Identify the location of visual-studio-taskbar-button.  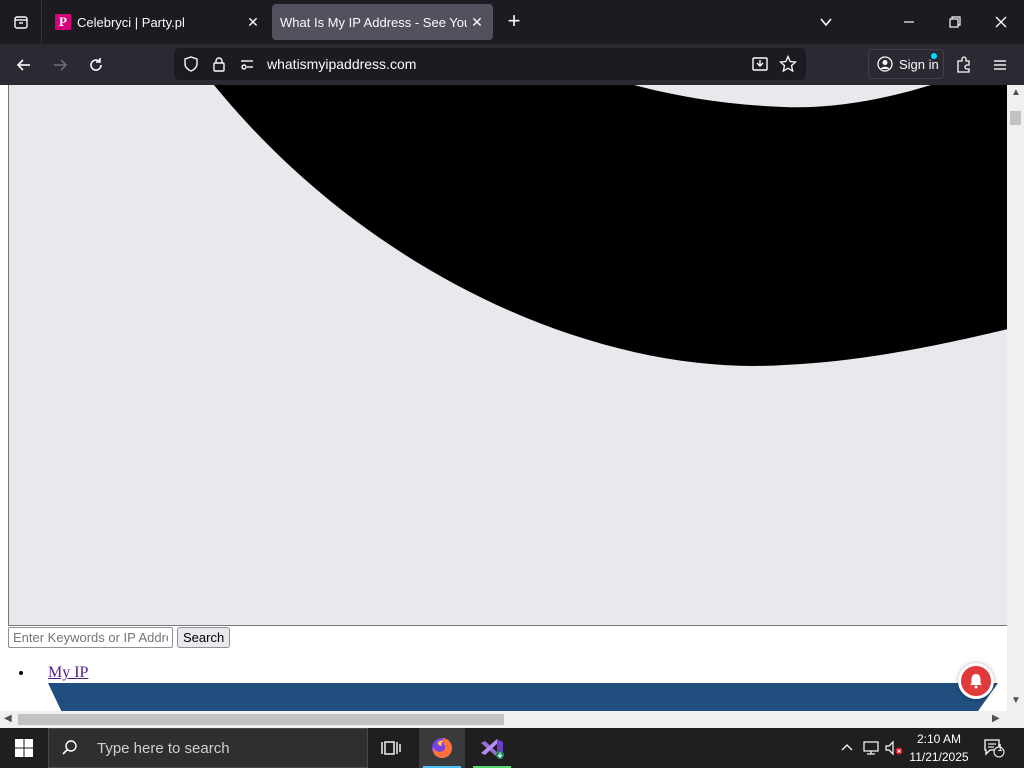
(492, 748).